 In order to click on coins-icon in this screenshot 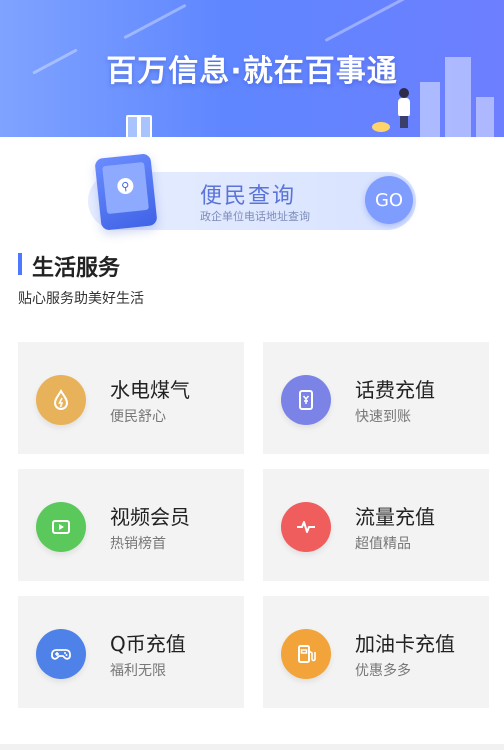, I will do `click(381, 127)`.